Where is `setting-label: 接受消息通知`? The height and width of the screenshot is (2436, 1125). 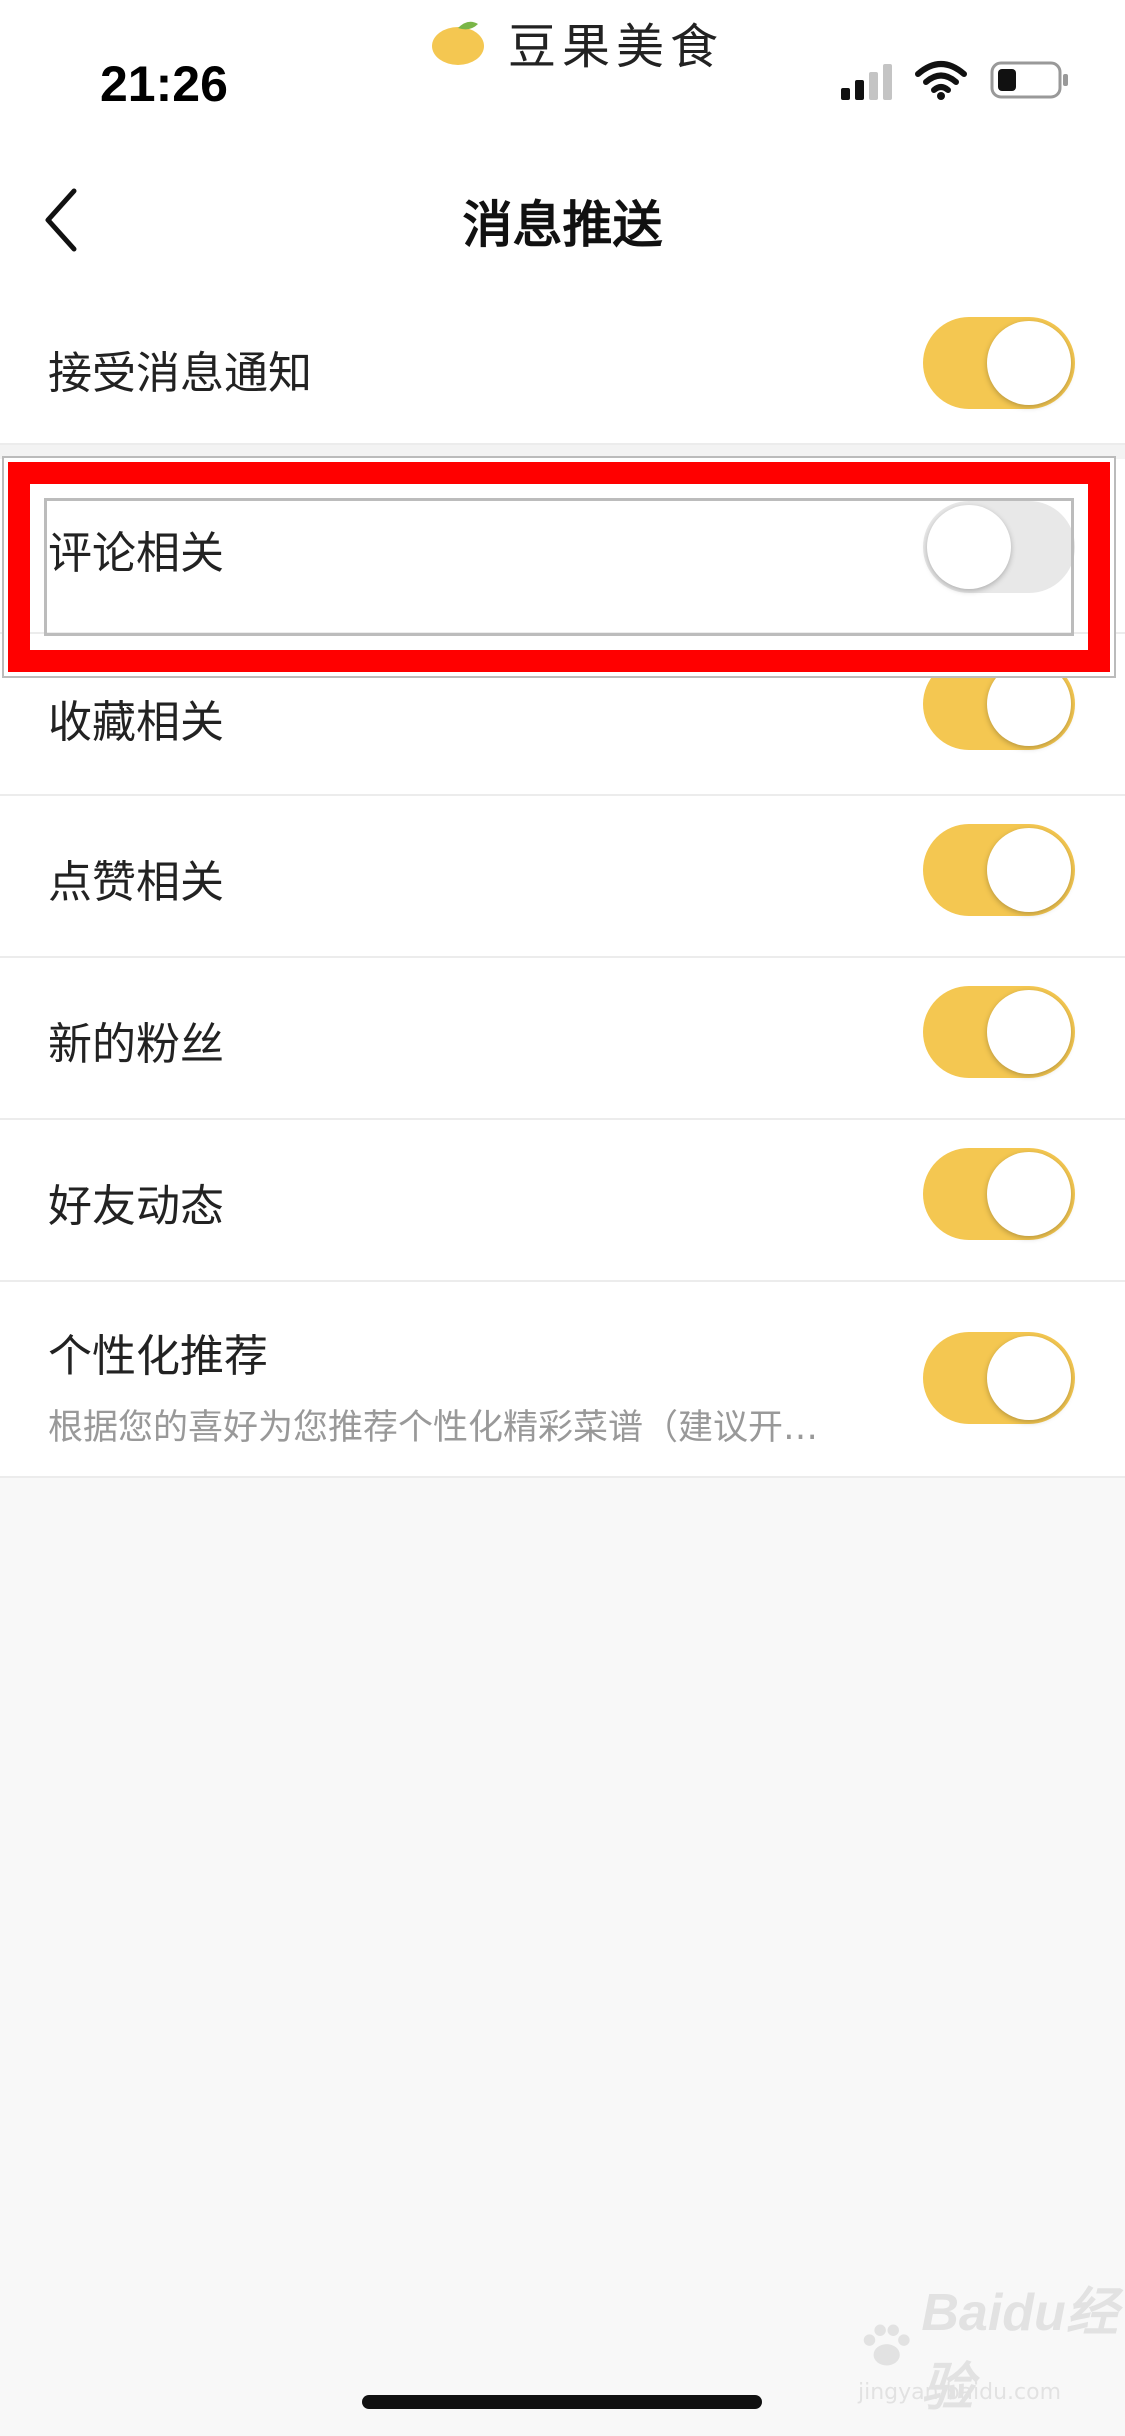
setting-label: 接受消息通知 is located at coordinates (180, 373).